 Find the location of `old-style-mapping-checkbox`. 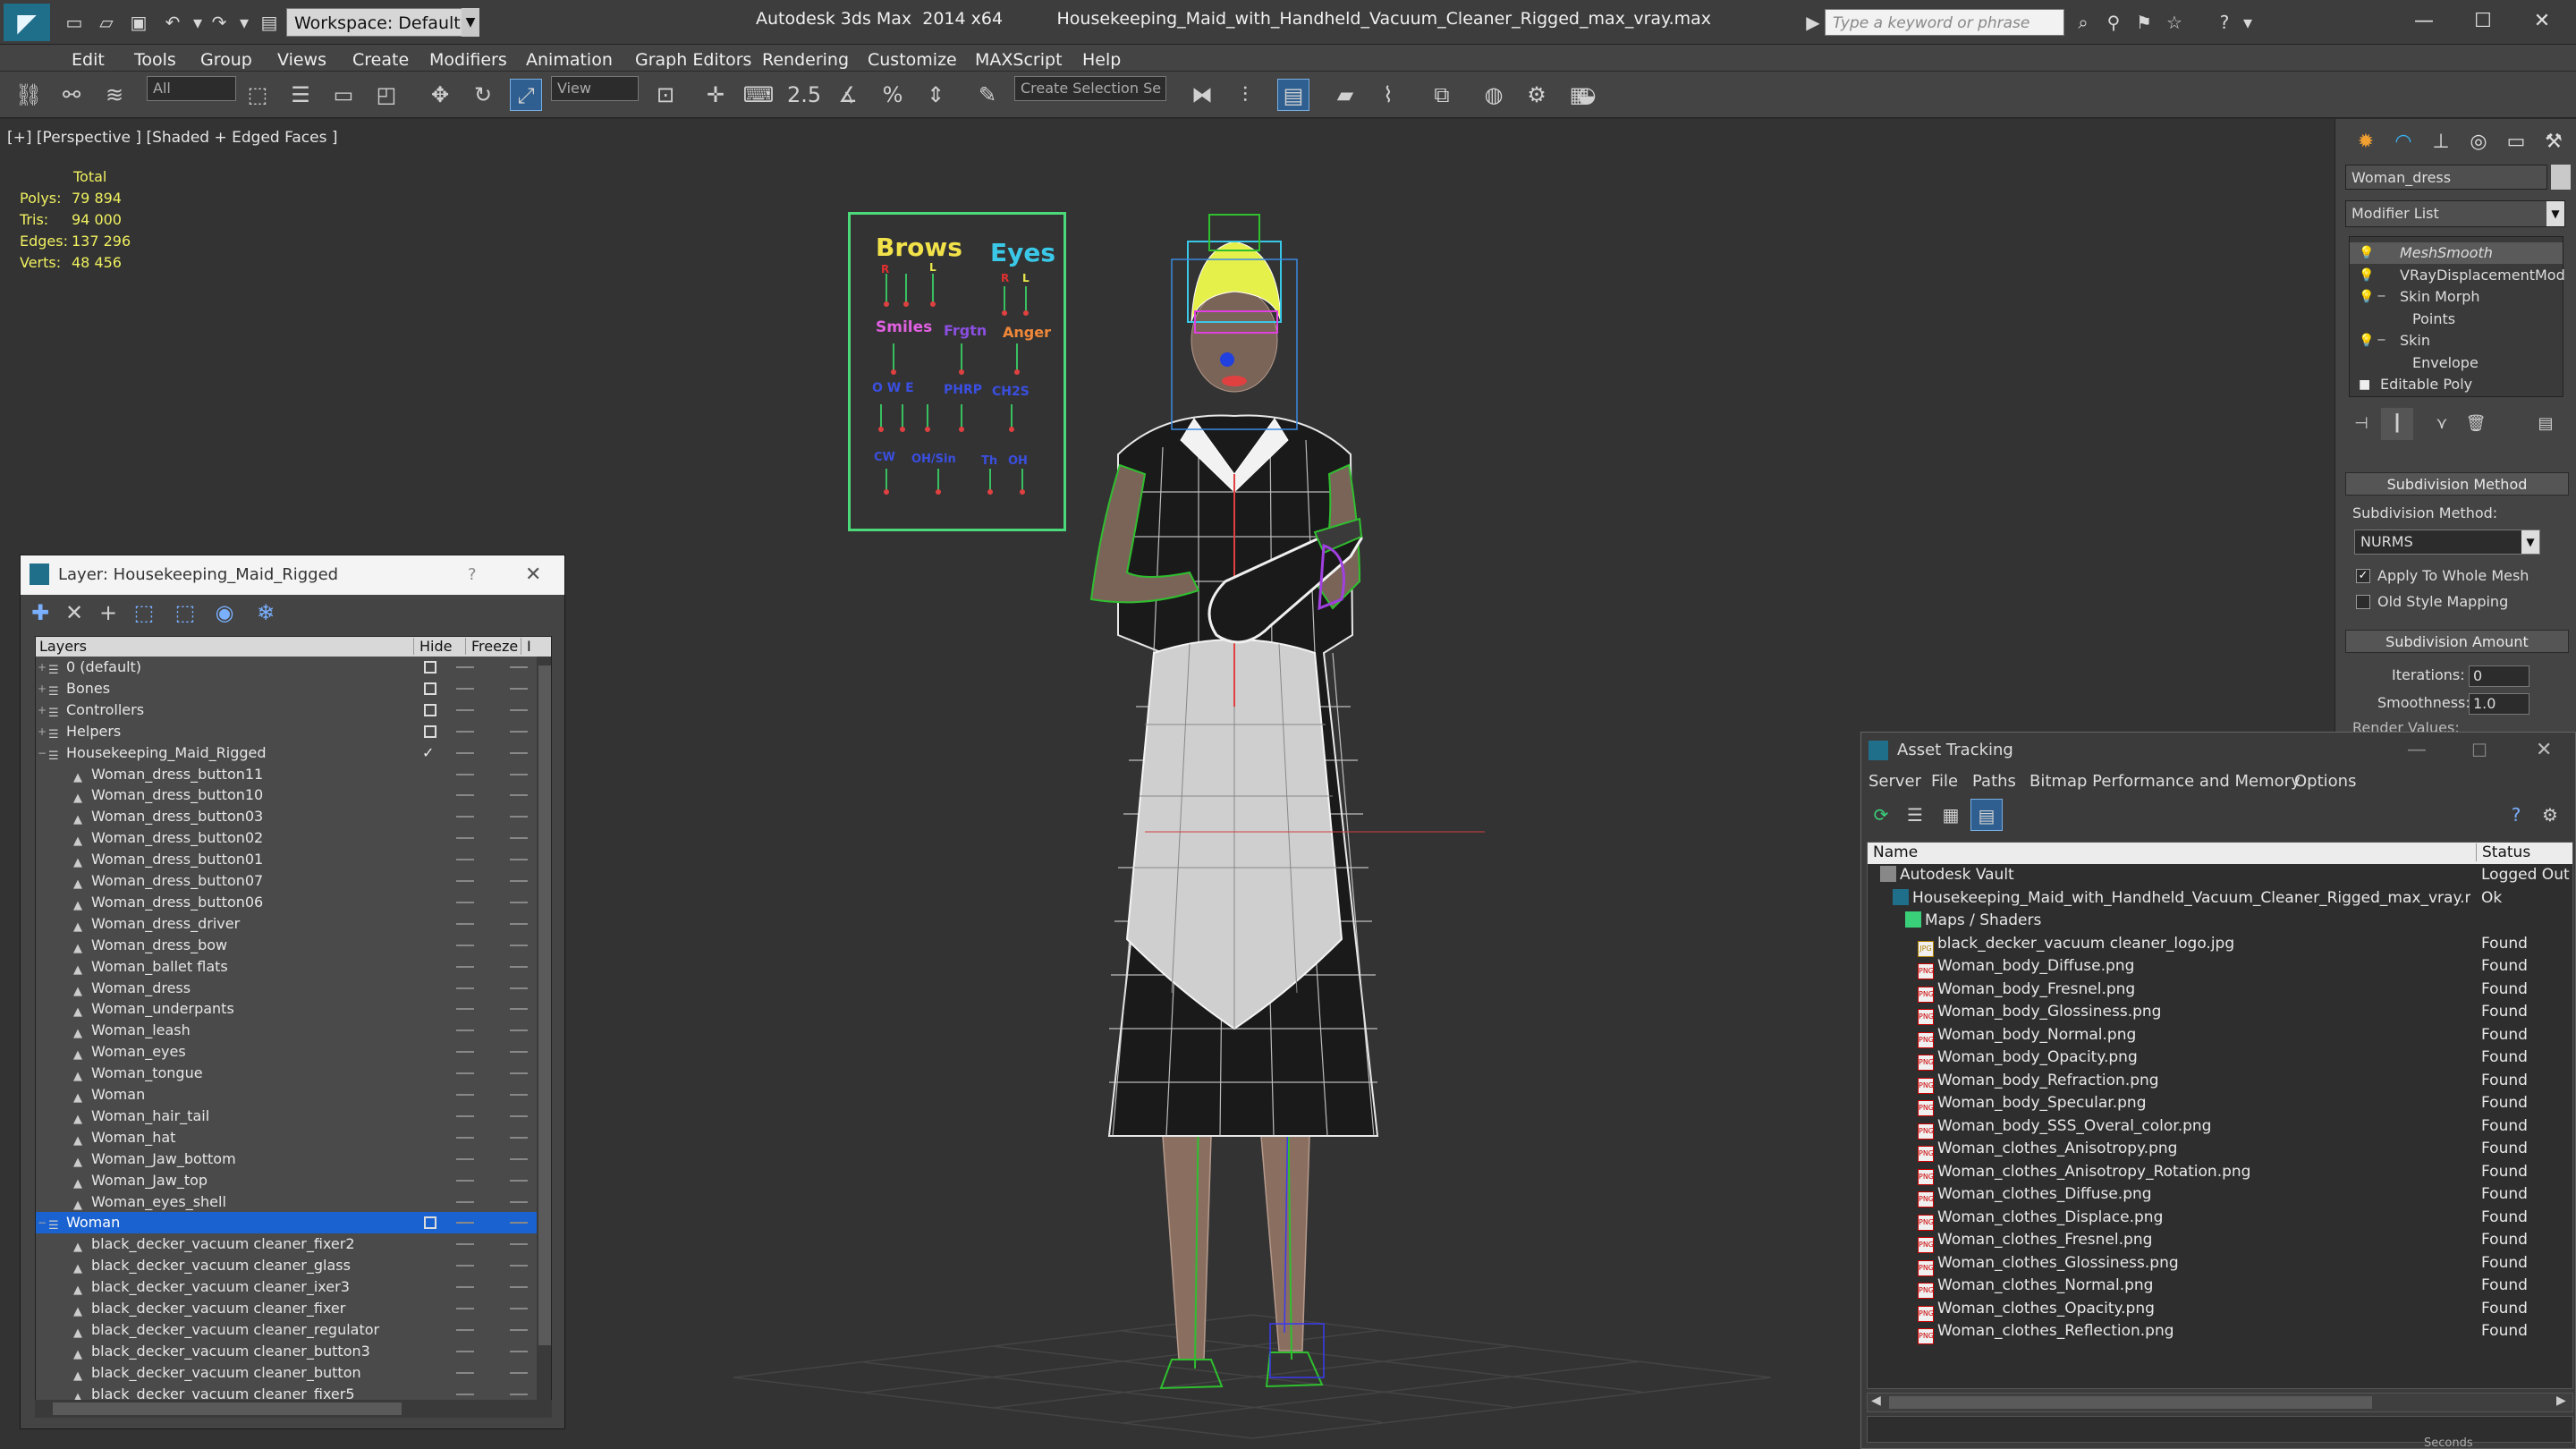

old-style-mapping-checkbox is located at coordinates (2363, 602).